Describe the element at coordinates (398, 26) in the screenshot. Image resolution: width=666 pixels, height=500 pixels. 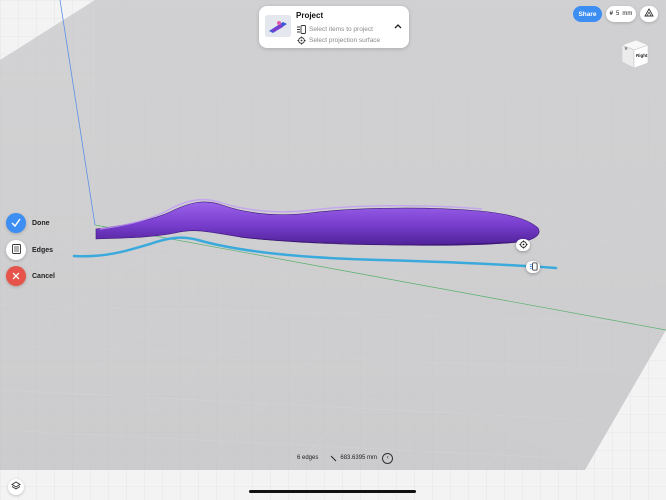
I see `chevron-up-icon` at that location.